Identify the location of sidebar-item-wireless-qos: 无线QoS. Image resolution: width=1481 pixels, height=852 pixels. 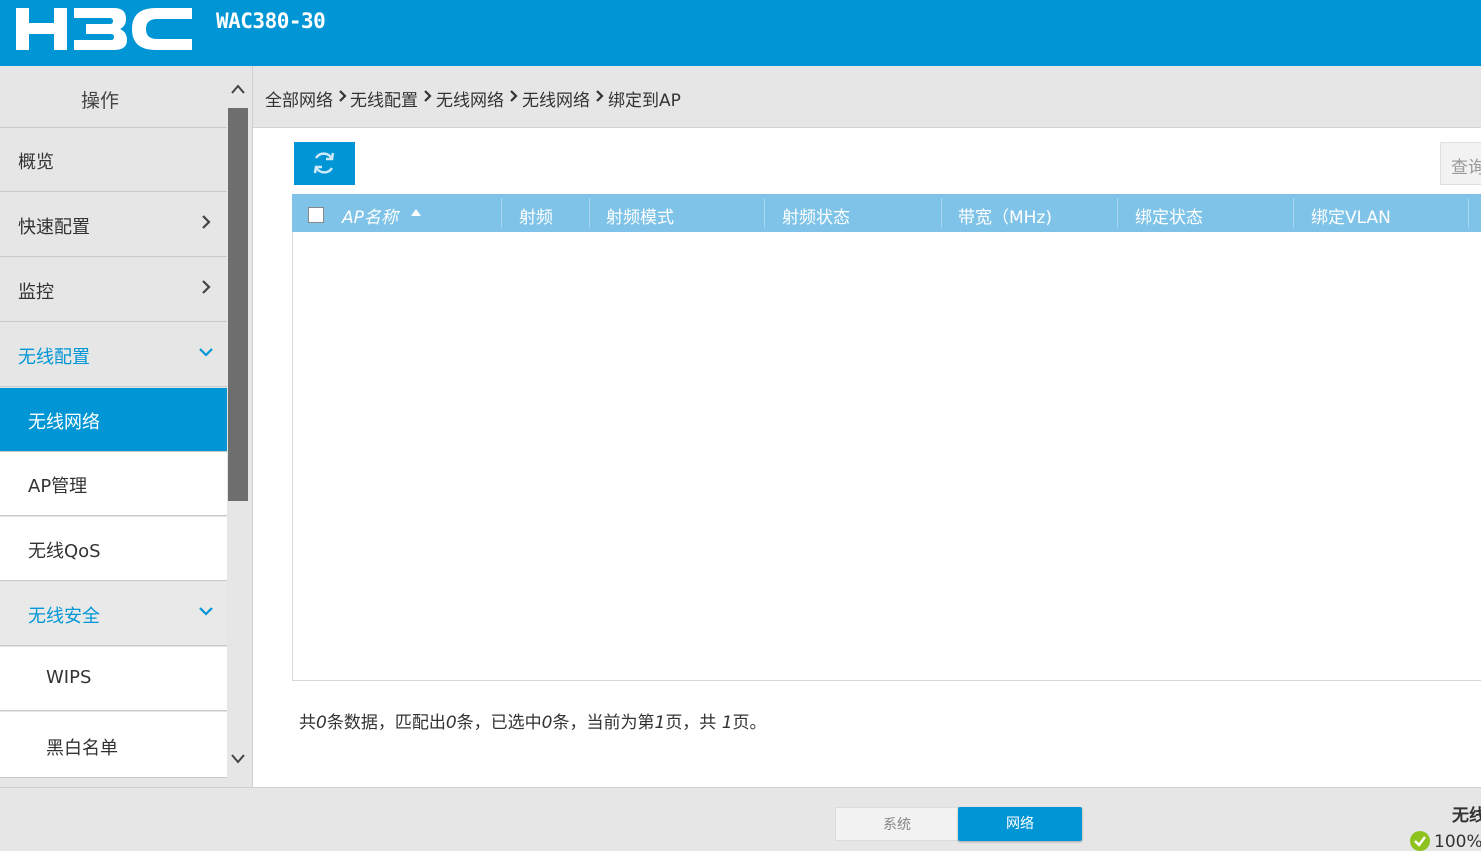
(113, 549).